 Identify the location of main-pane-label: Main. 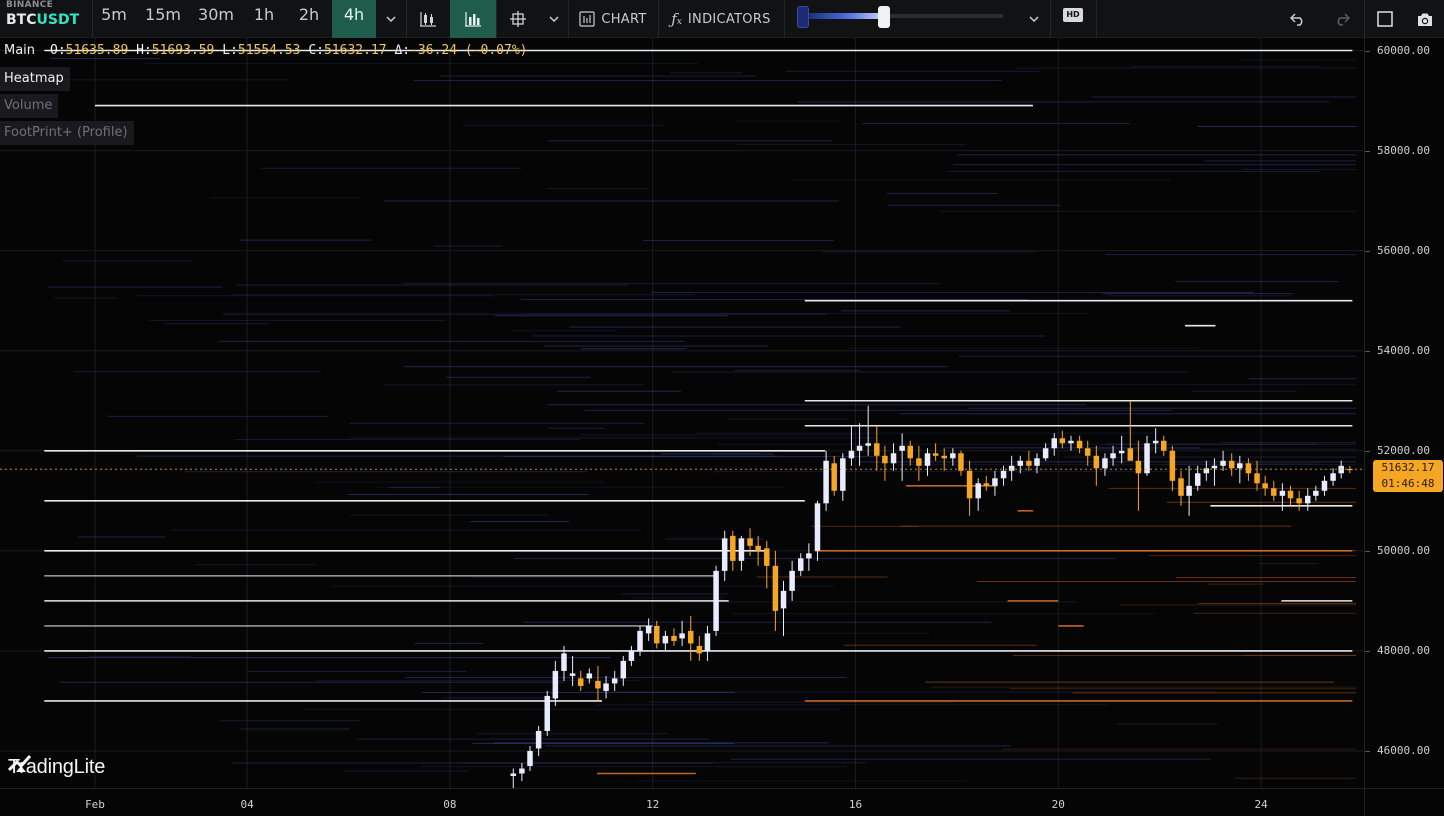
(25, 50).